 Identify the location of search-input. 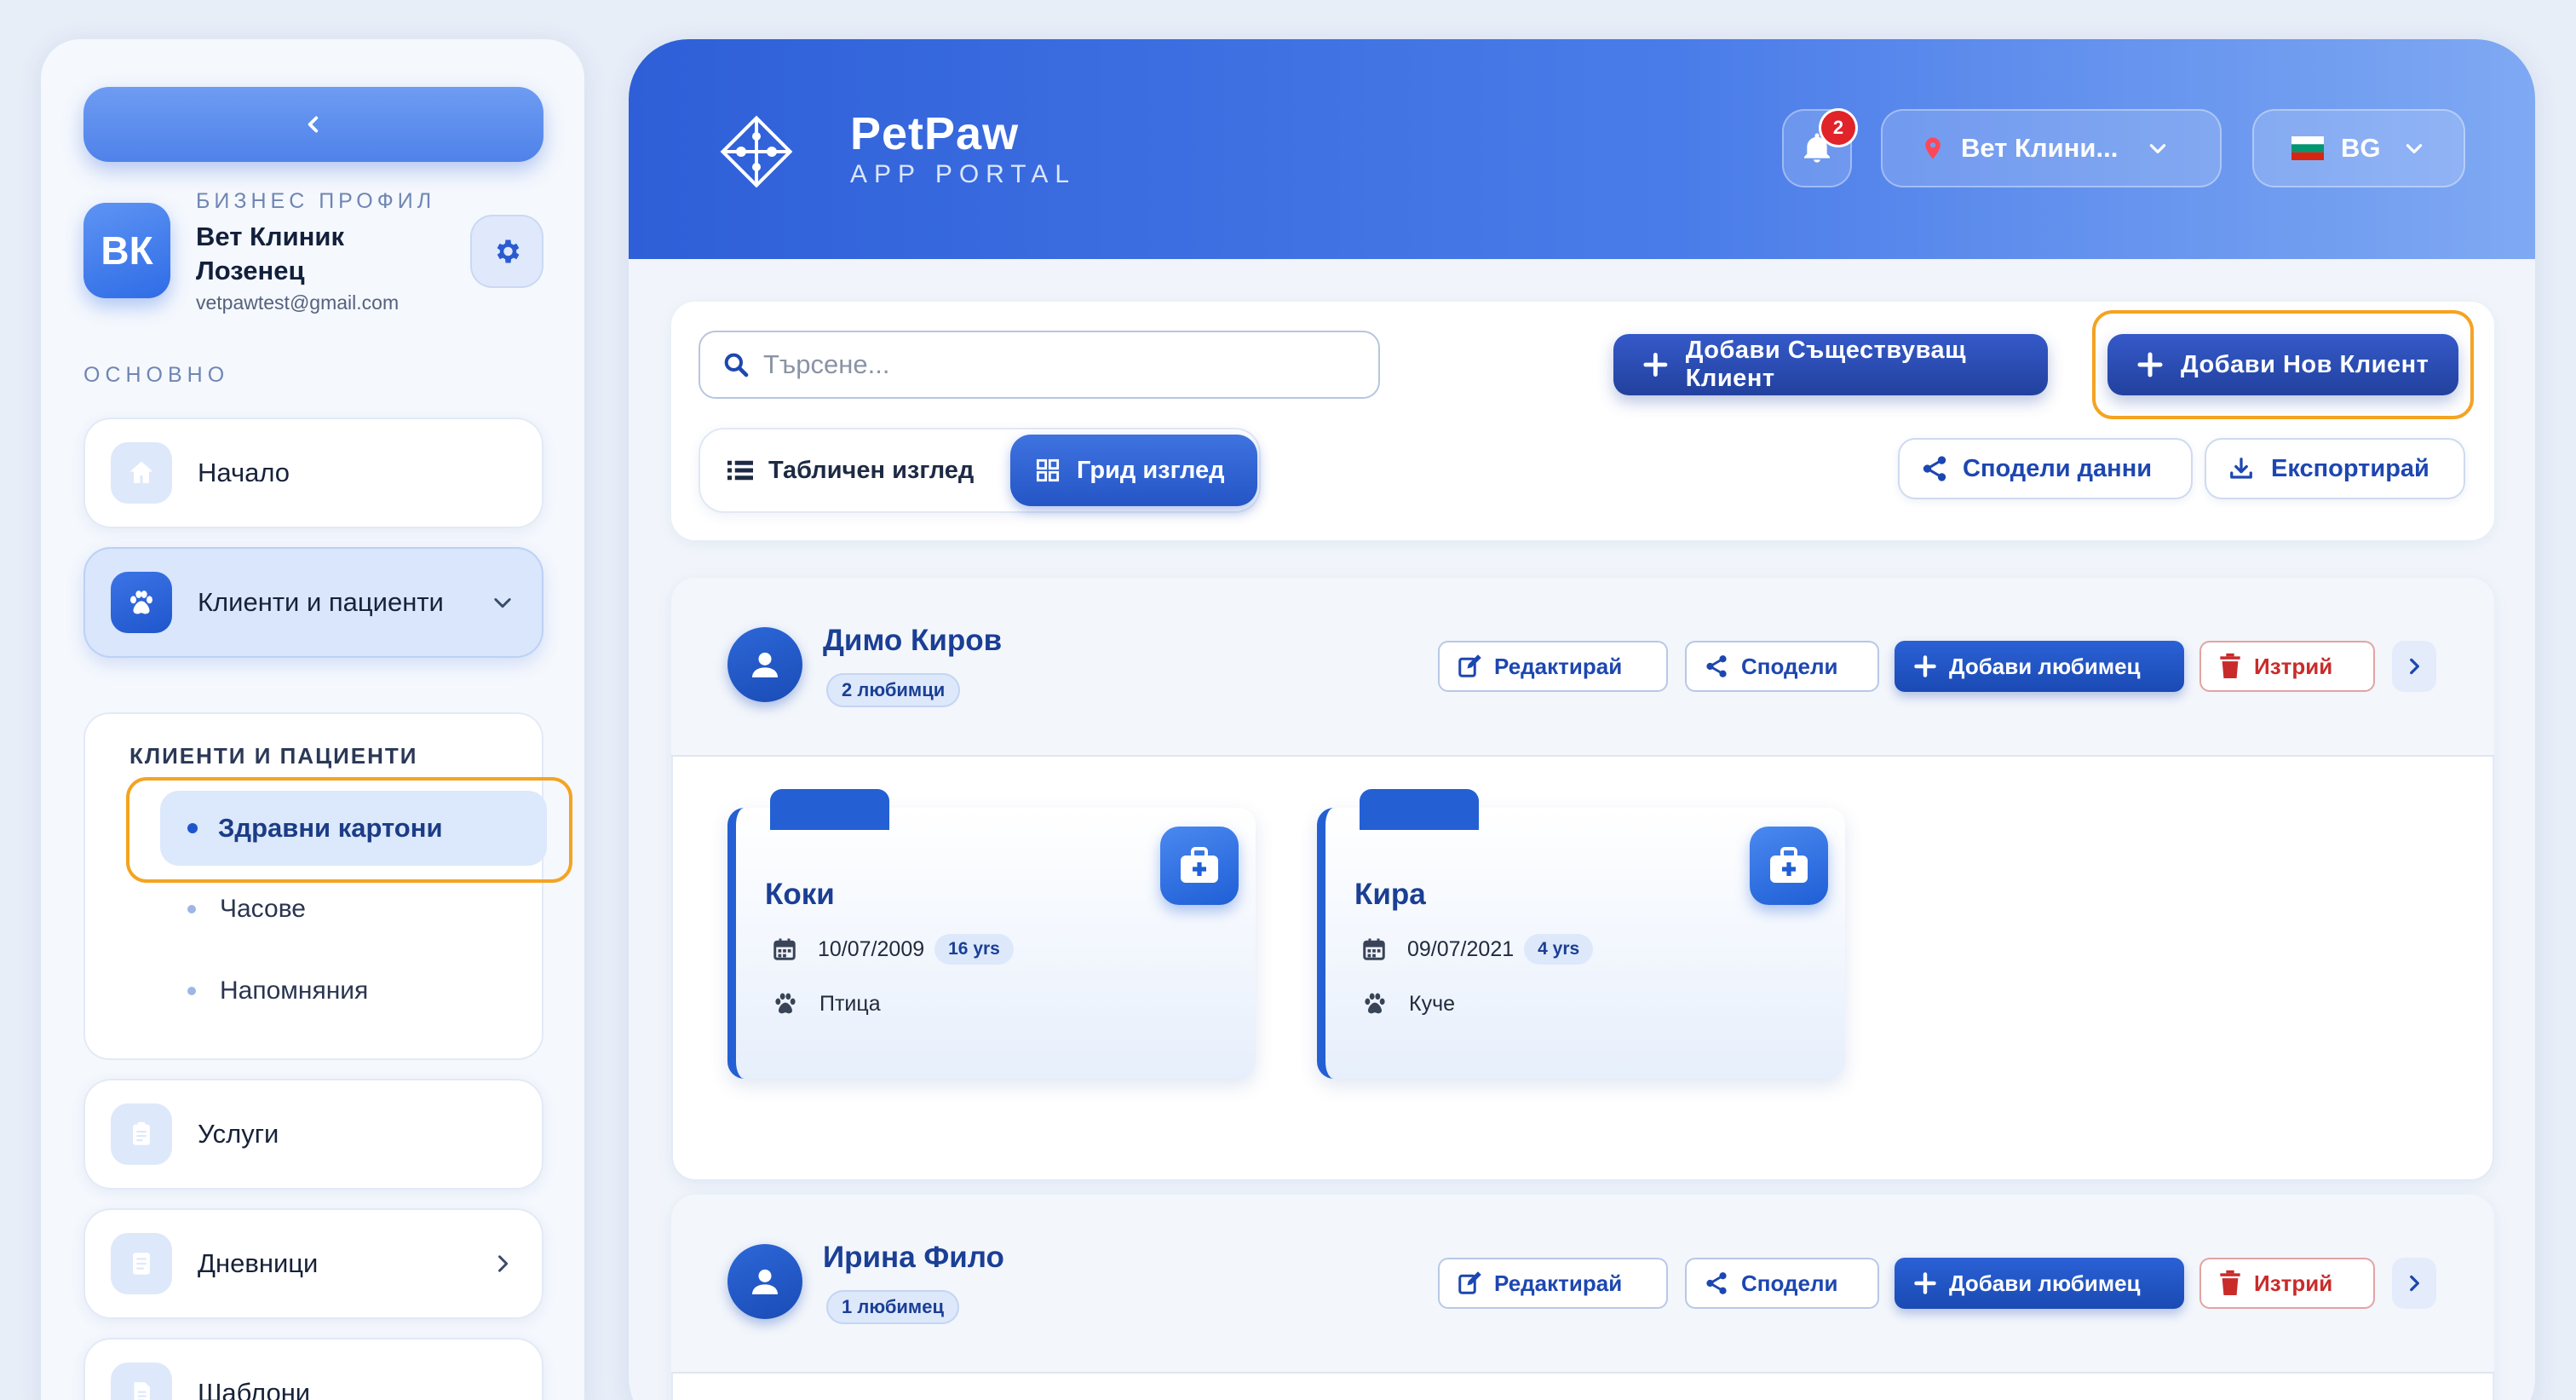
(1061, 364).